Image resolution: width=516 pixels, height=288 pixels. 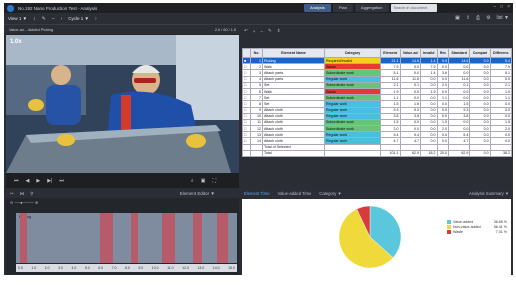 I want to click on col-element: Element, so click(x=390, y=53).